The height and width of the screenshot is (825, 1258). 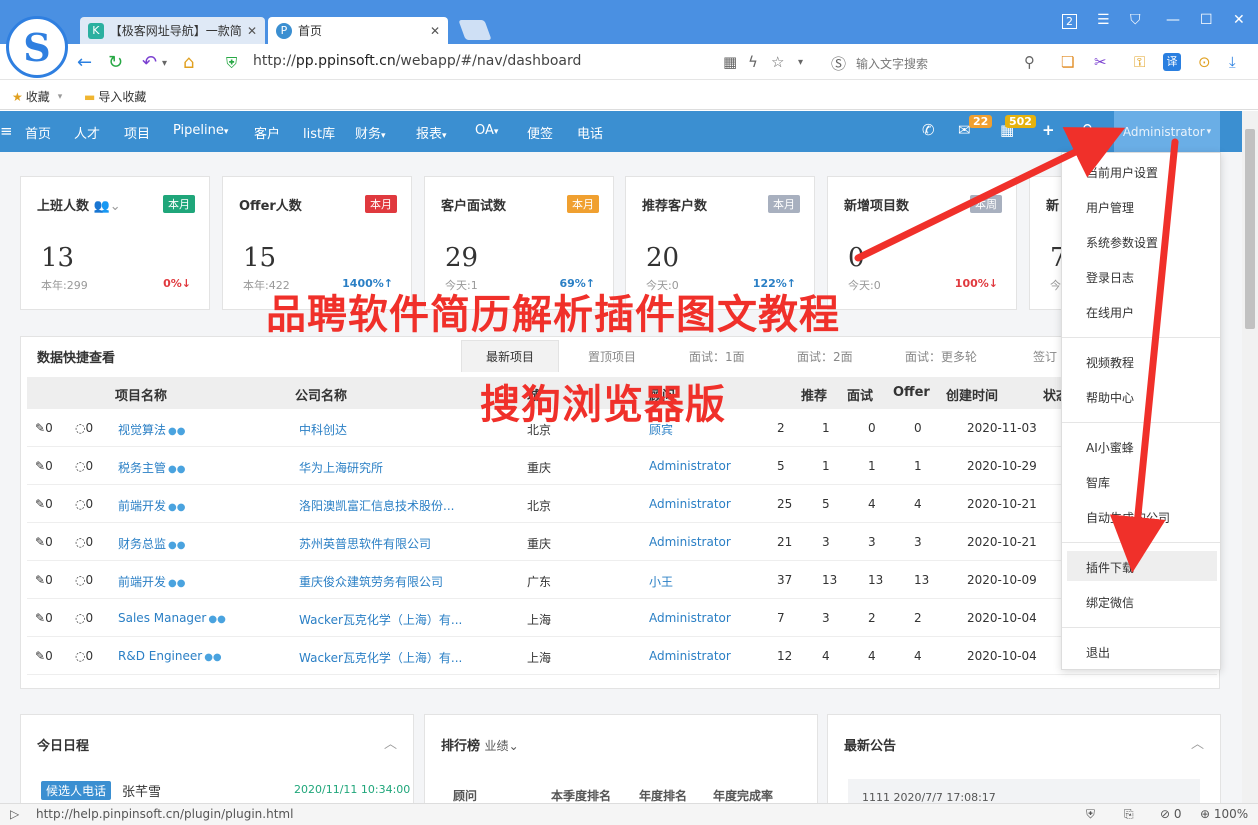 What do you see at coordinates (1122, 172) in the screenshot?
I see `menu-item-user-settings: 当前用户设置` at bounding box center [1122, 172].